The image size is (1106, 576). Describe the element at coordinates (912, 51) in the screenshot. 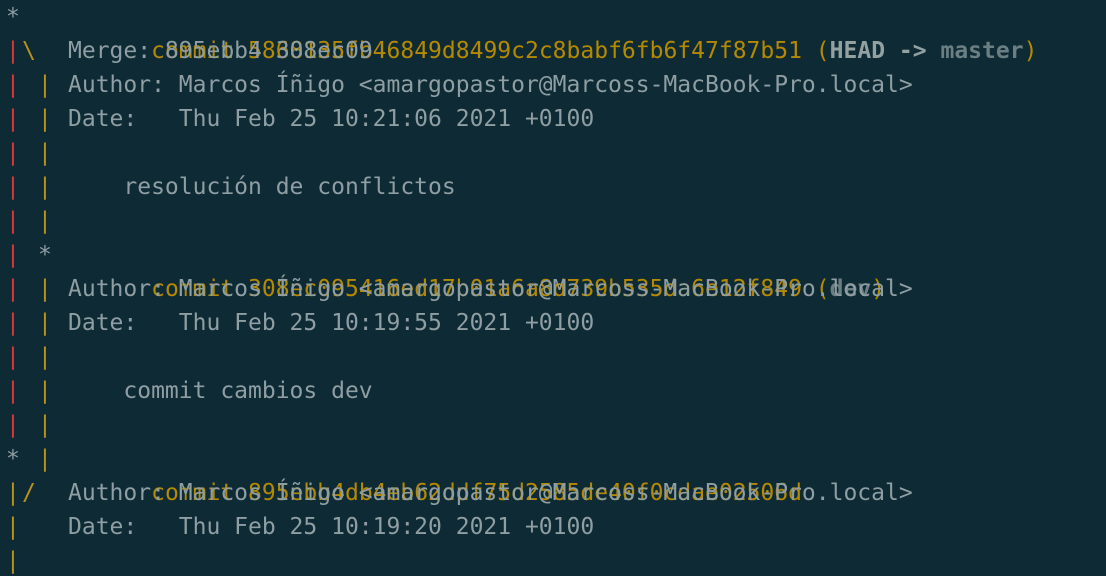

I see `ref-arrow: ->` at that location.